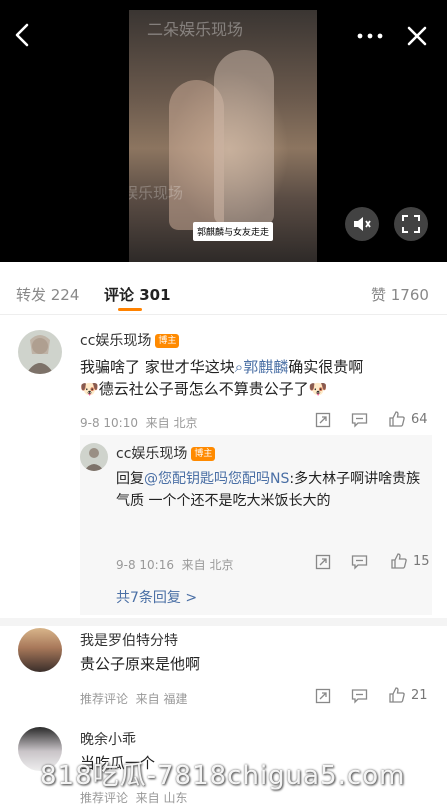 This screenshot has width=447, height=806. What do you see at coordinates (195, 29) in the screenshot?
I see `video-watermark-top: 二朵娱乐现场` at bounding box center [195, 29].